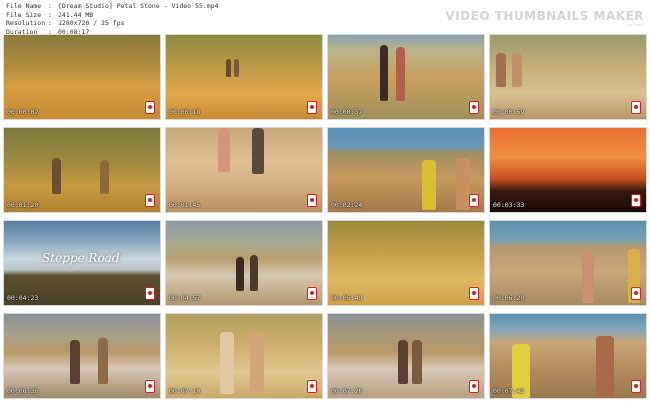 The width and height of the screenshot is (650, 402). Describe the element at coordinates (244, 356) in the screenshot. I see `thumbnail: 00:07:10` at that location.